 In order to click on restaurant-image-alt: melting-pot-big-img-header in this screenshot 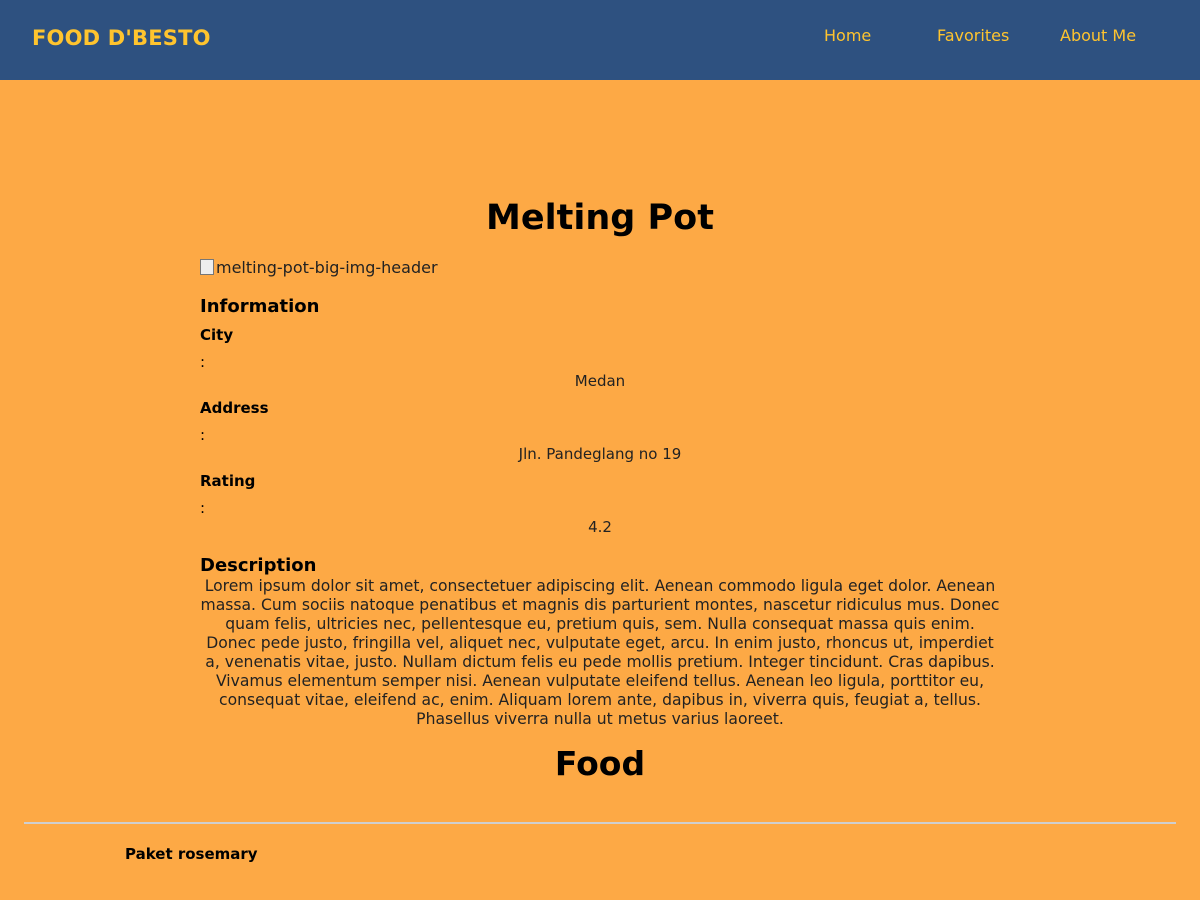, I will do `click(327, 267)`.